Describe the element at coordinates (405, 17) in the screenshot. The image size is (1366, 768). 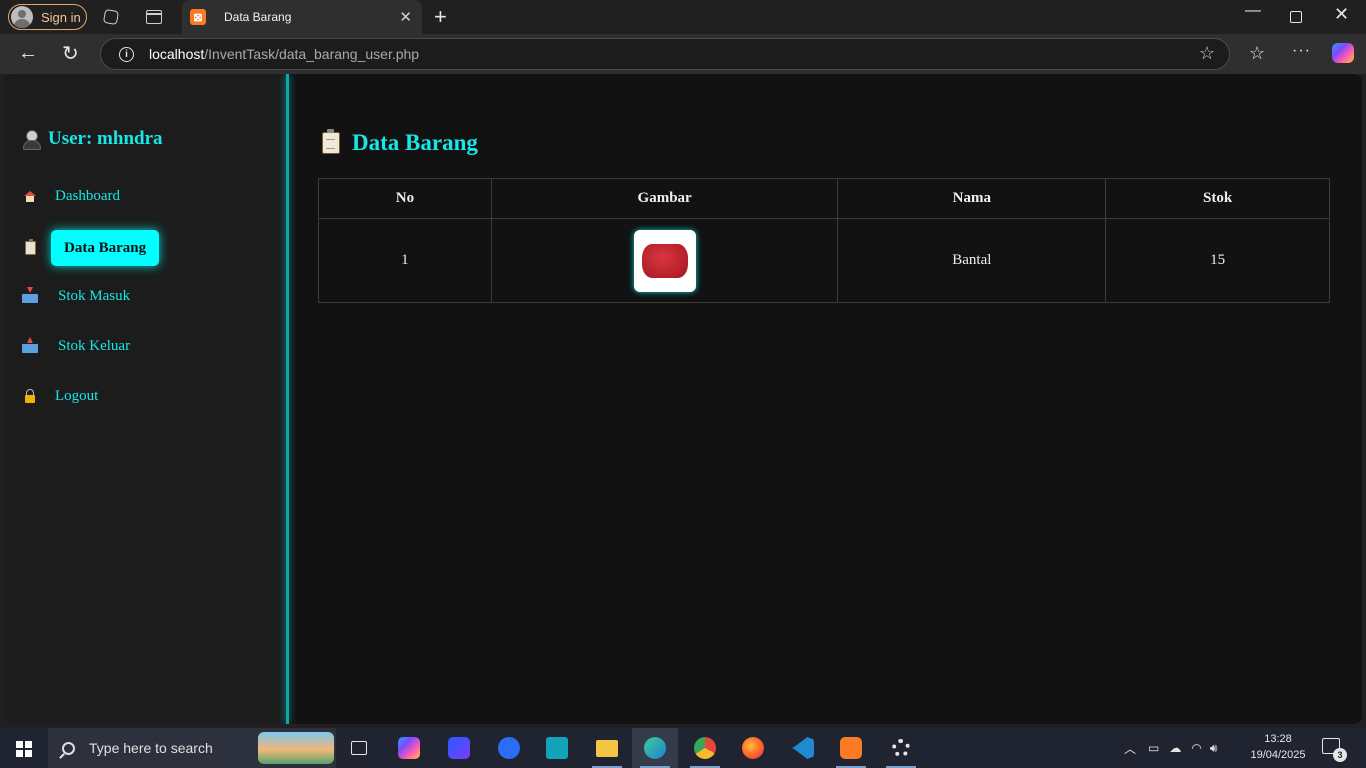
I see `close-tab-icon: ✕` at that location.